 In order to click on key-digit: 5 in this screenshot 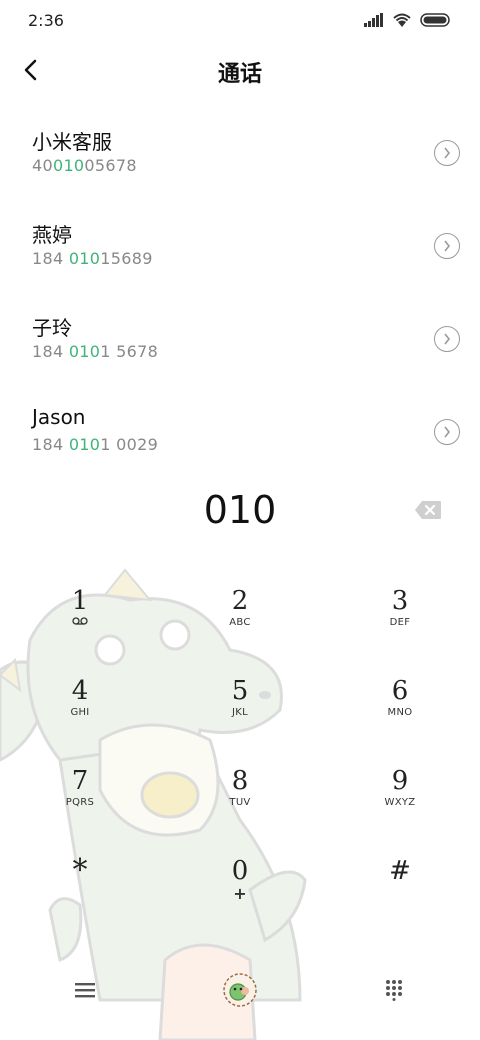, I will do `click(240, 691)`.